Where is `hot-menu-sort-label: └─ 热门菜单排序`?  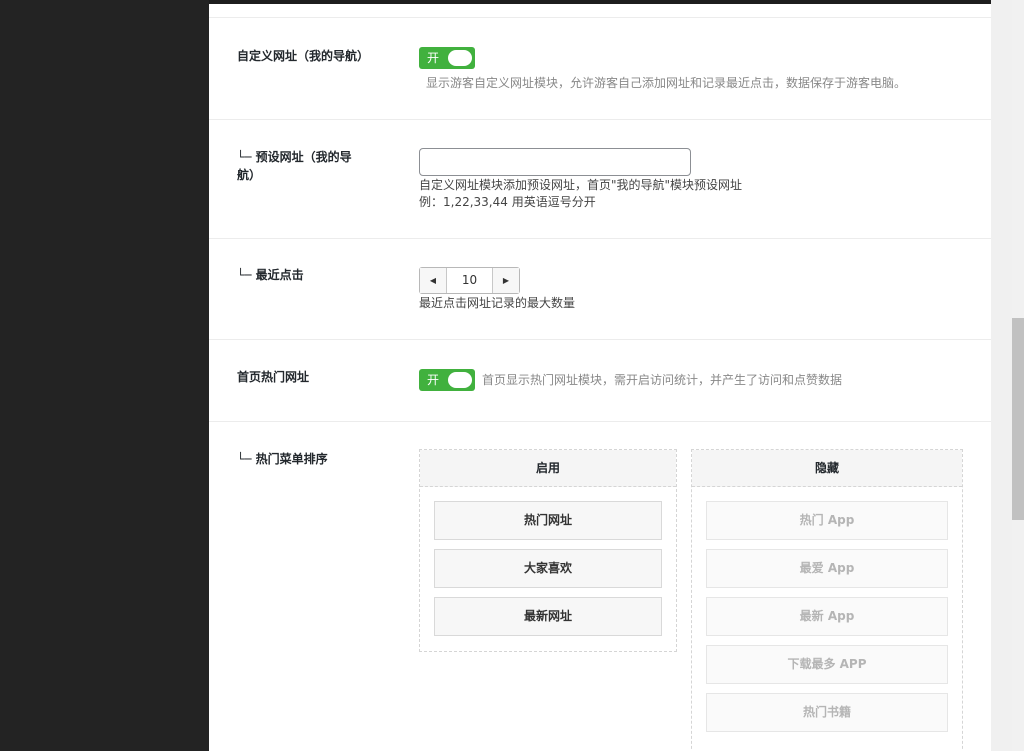
hot-menu-sort-label: └─ 热门菜单排序 is located at coordinates (282, 459).